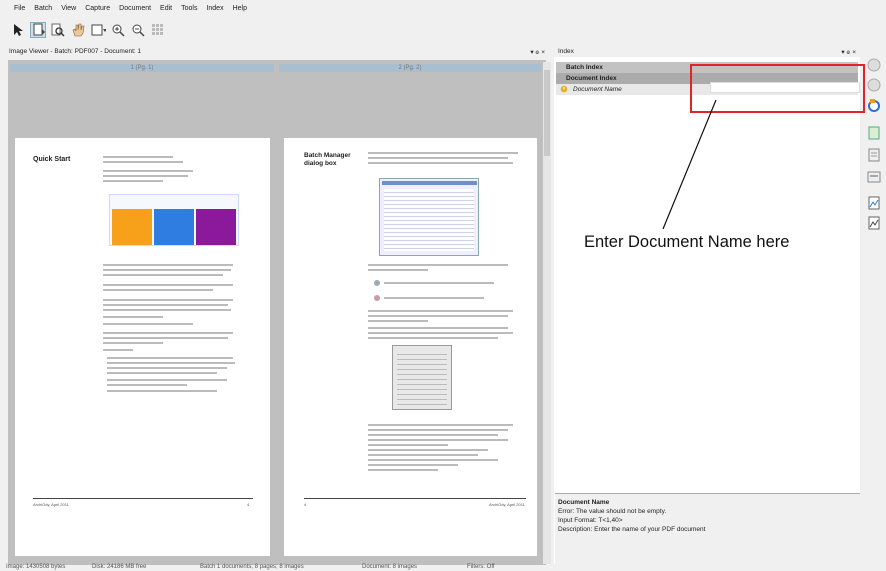 Image resolution: width=886 pixels, height=571 pixels. I want to click on menu-capture: Capture, so click(97, 8).